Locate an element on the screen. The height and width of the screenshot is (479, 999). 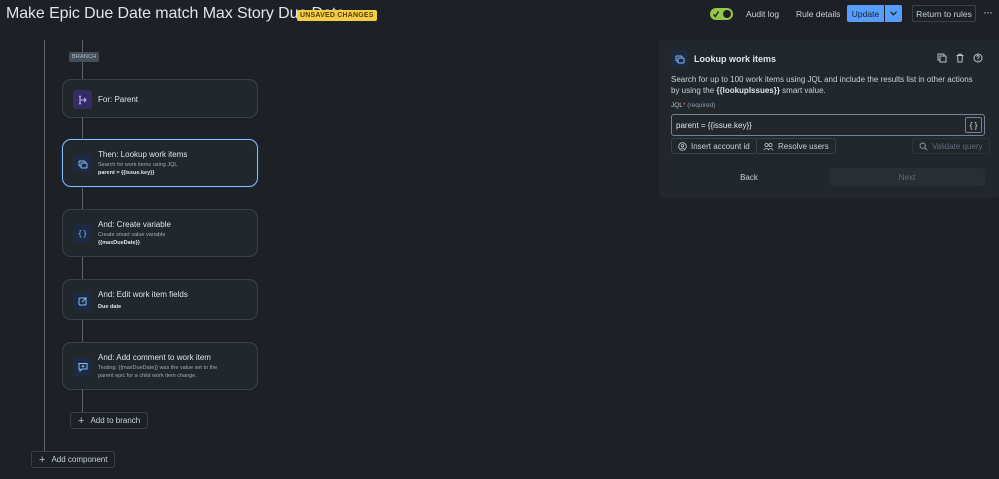
card-title: And: Add comment to work item is located at coordinates (154, 357).